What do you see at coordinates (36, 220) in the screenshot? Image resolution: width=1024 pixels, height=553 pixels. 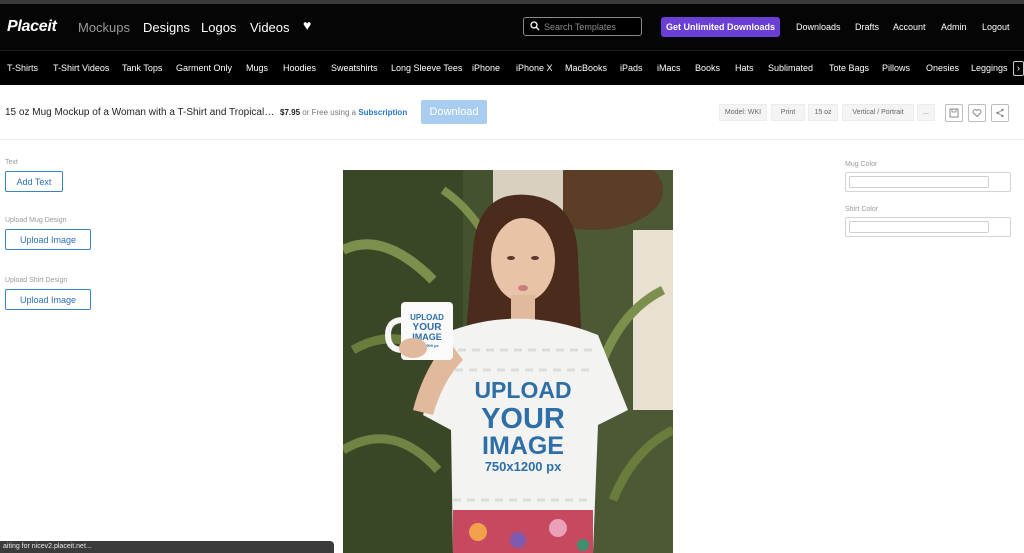 I see `upload-mug-design-label: Upload Mug Design` at bounding box center [36, 220].